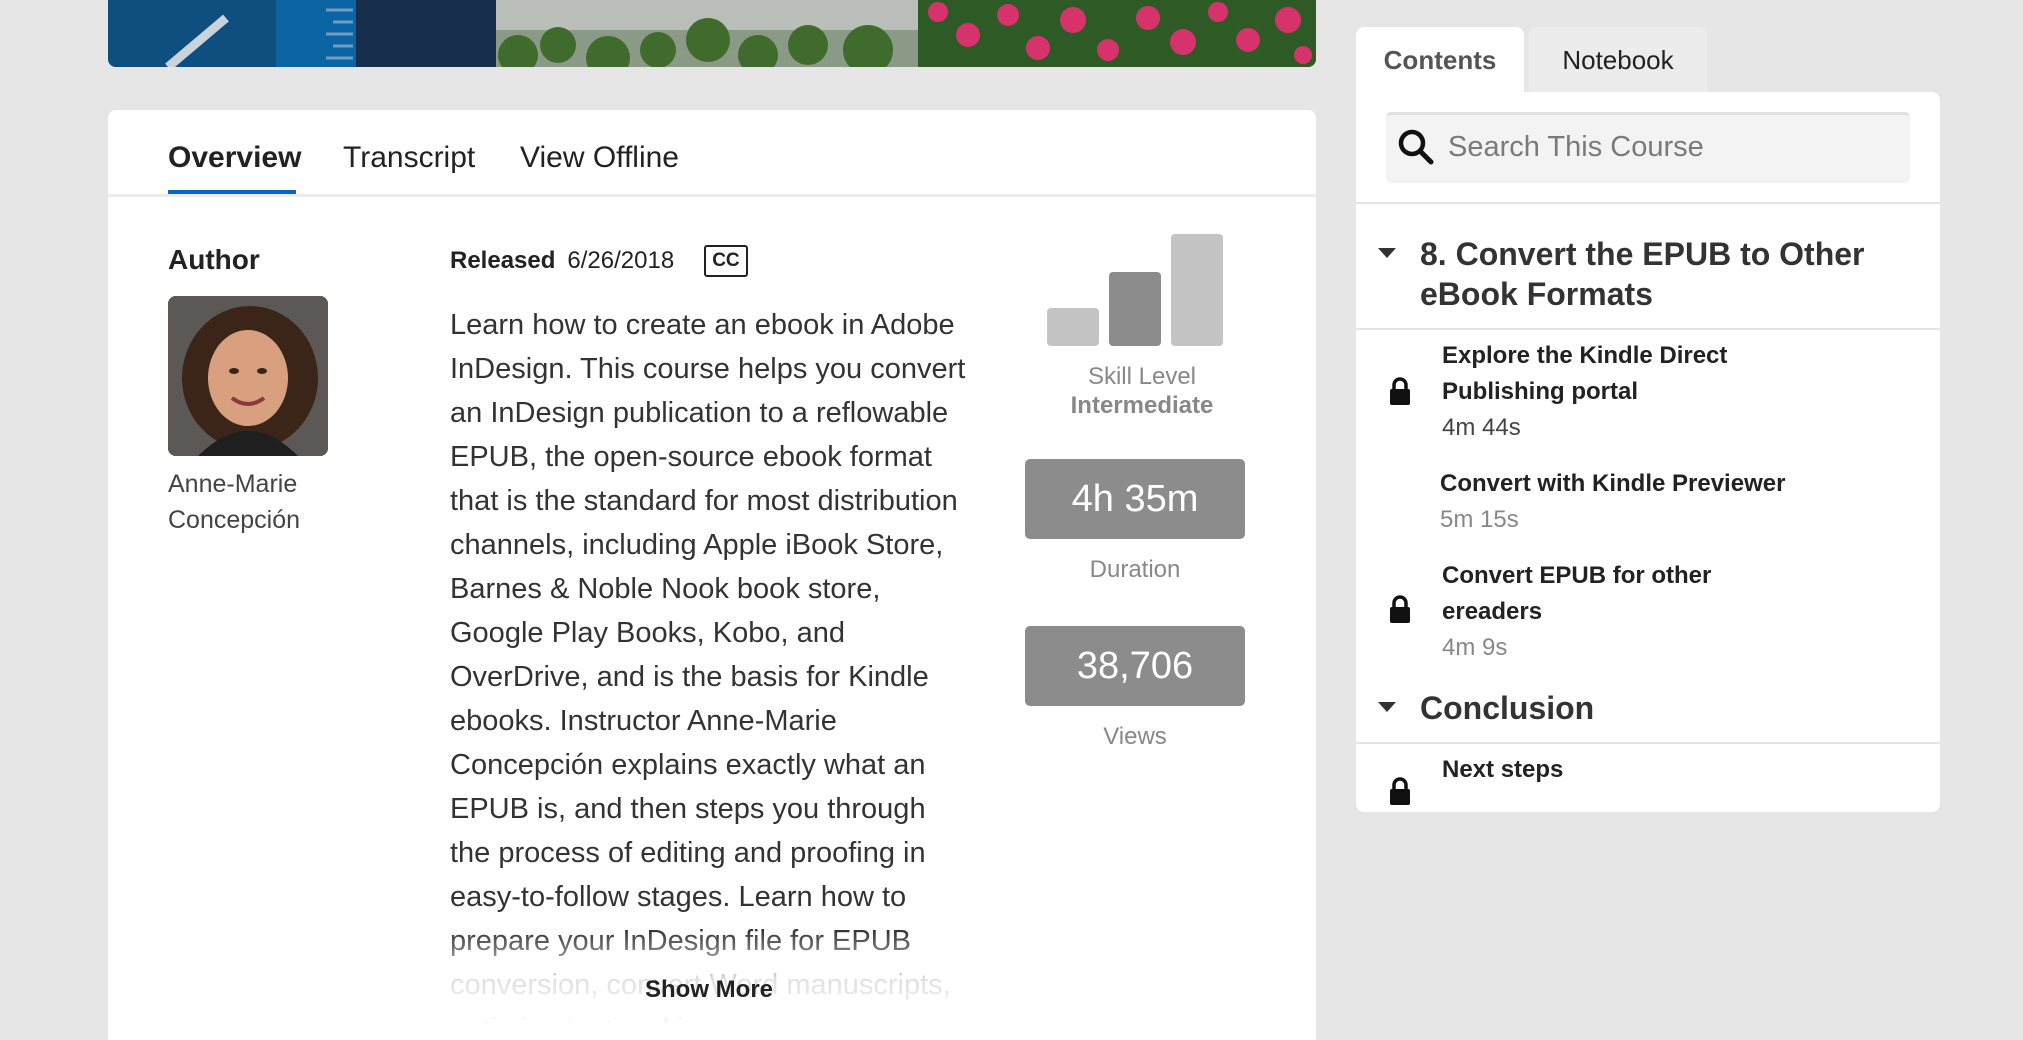 The height and width of the screenshot is (1040, 2023). I want to click on chapter-header: Conclusion, so click(1485, 708).